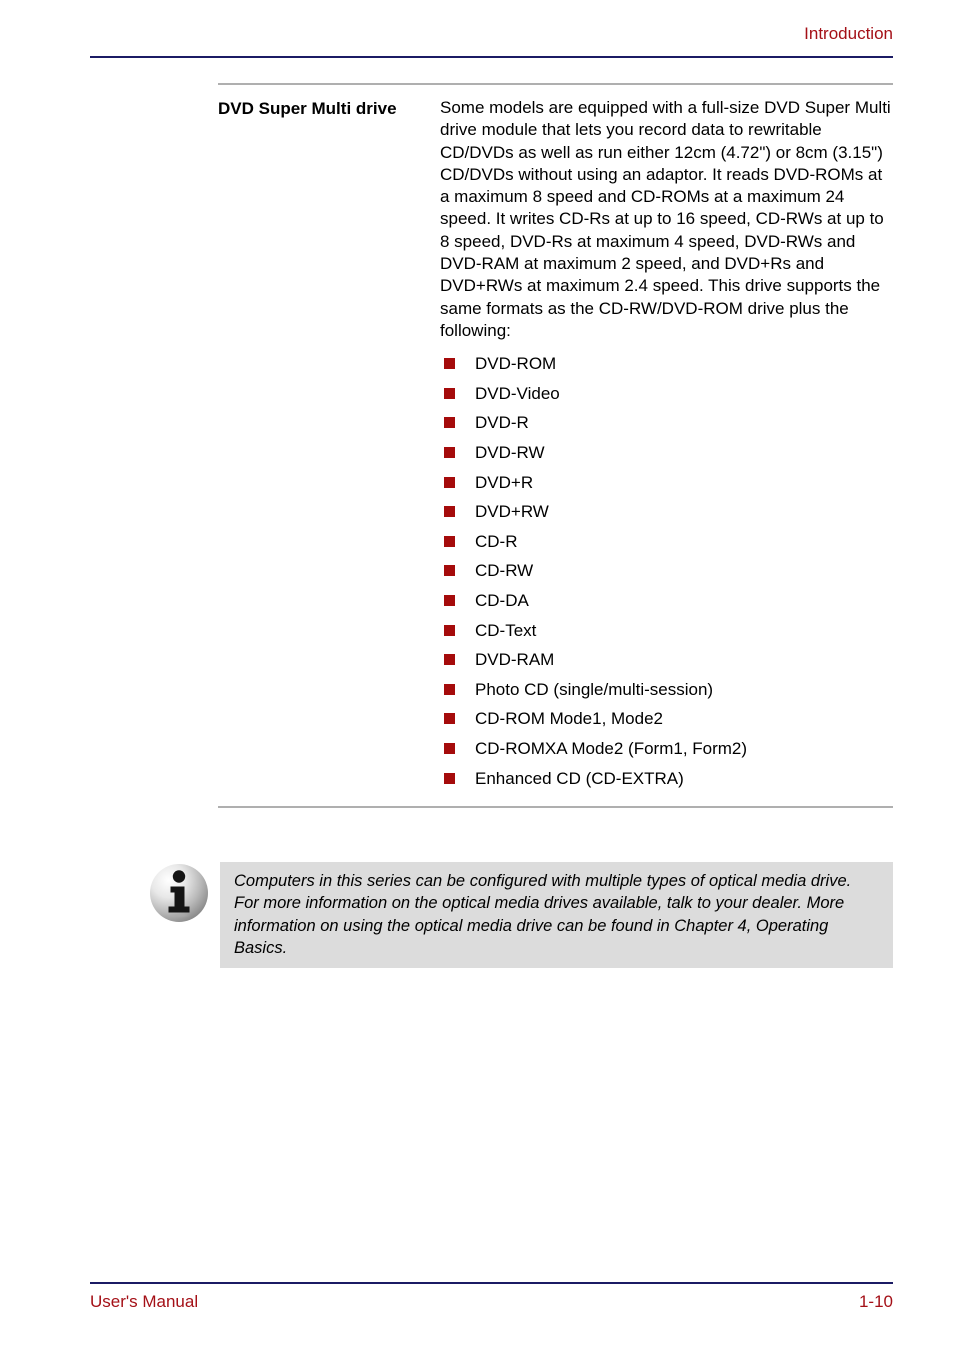 The width and height of the screenshot is (954, 1349). Describe the element at coordinates (179, 893) in the screenshot. I see `info-icon` at that location.